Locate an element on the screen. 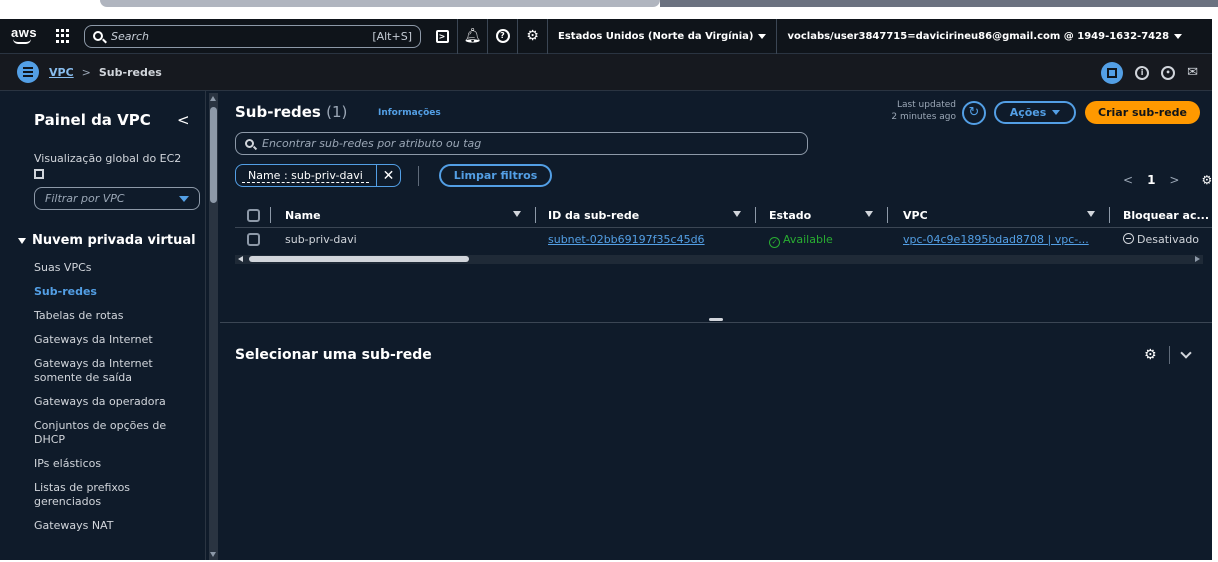 The width and height of the screenshot is (1218, 562). last-updated-value: 2 minutes ago is located at coordinates (923, 117).